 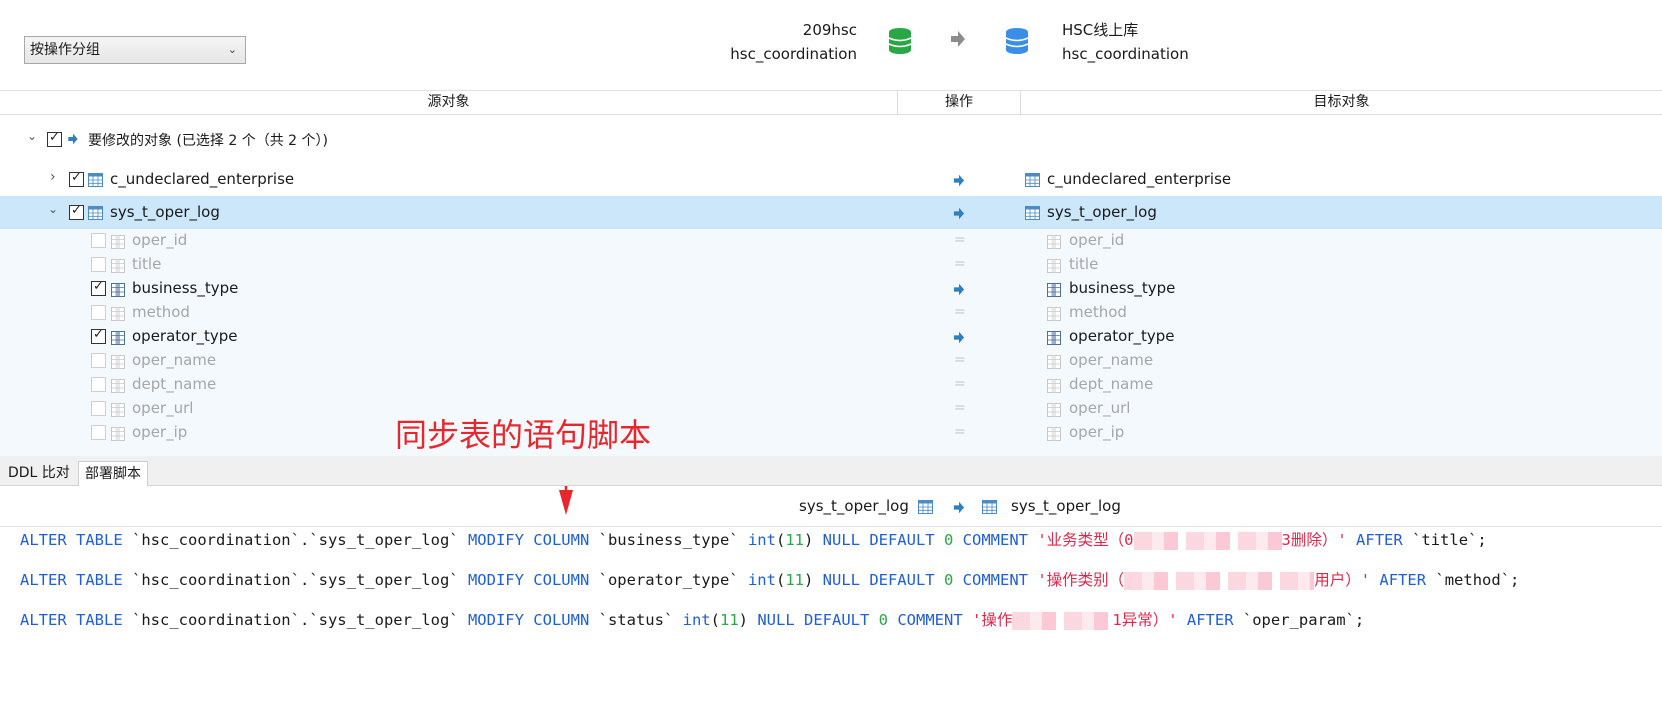 What do you see at coordinates (1145, 620) in the screenshot?
I see `sql-string: 1异常）'` at bounding box center [1145, 620].